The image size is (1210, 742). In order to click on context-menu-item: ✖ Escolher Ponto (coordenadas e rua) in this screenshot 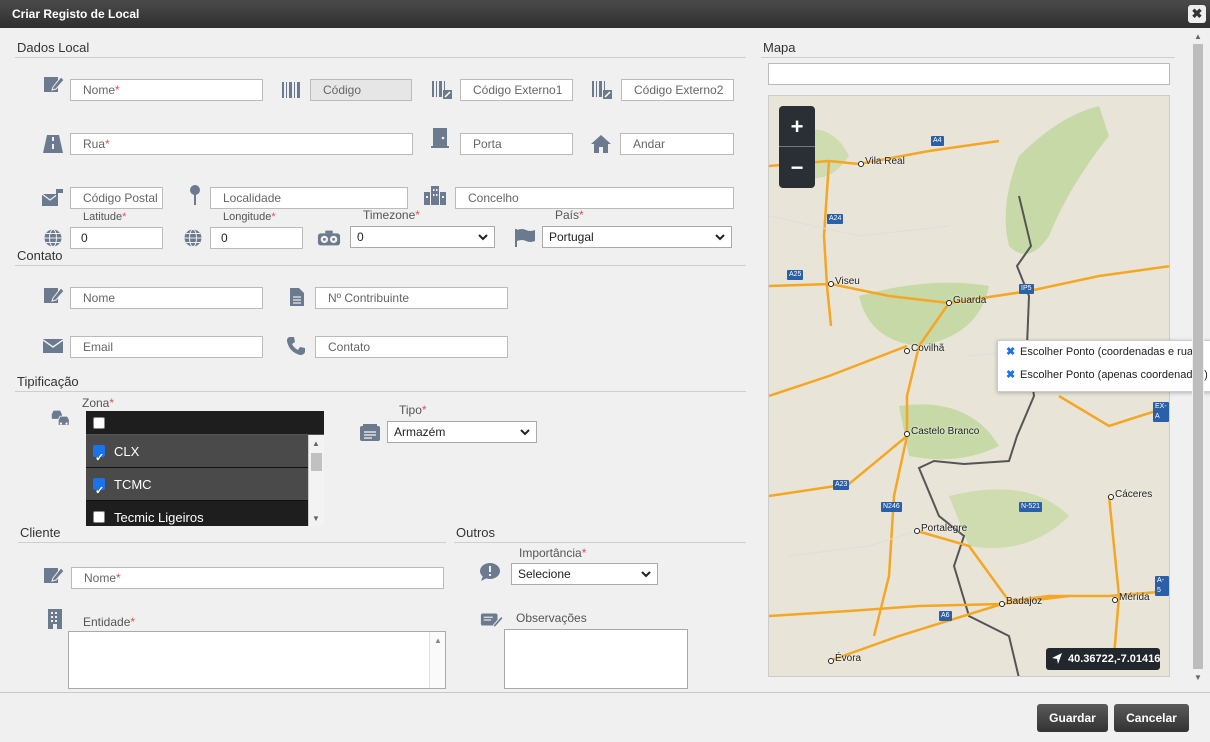, I will do `click(1104, 352)`.